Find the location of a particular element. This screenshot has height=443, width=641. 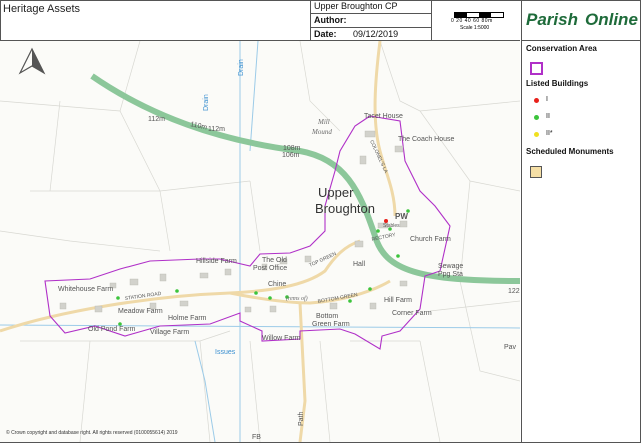

label-pw: PW is located at coordinates (401, 216).